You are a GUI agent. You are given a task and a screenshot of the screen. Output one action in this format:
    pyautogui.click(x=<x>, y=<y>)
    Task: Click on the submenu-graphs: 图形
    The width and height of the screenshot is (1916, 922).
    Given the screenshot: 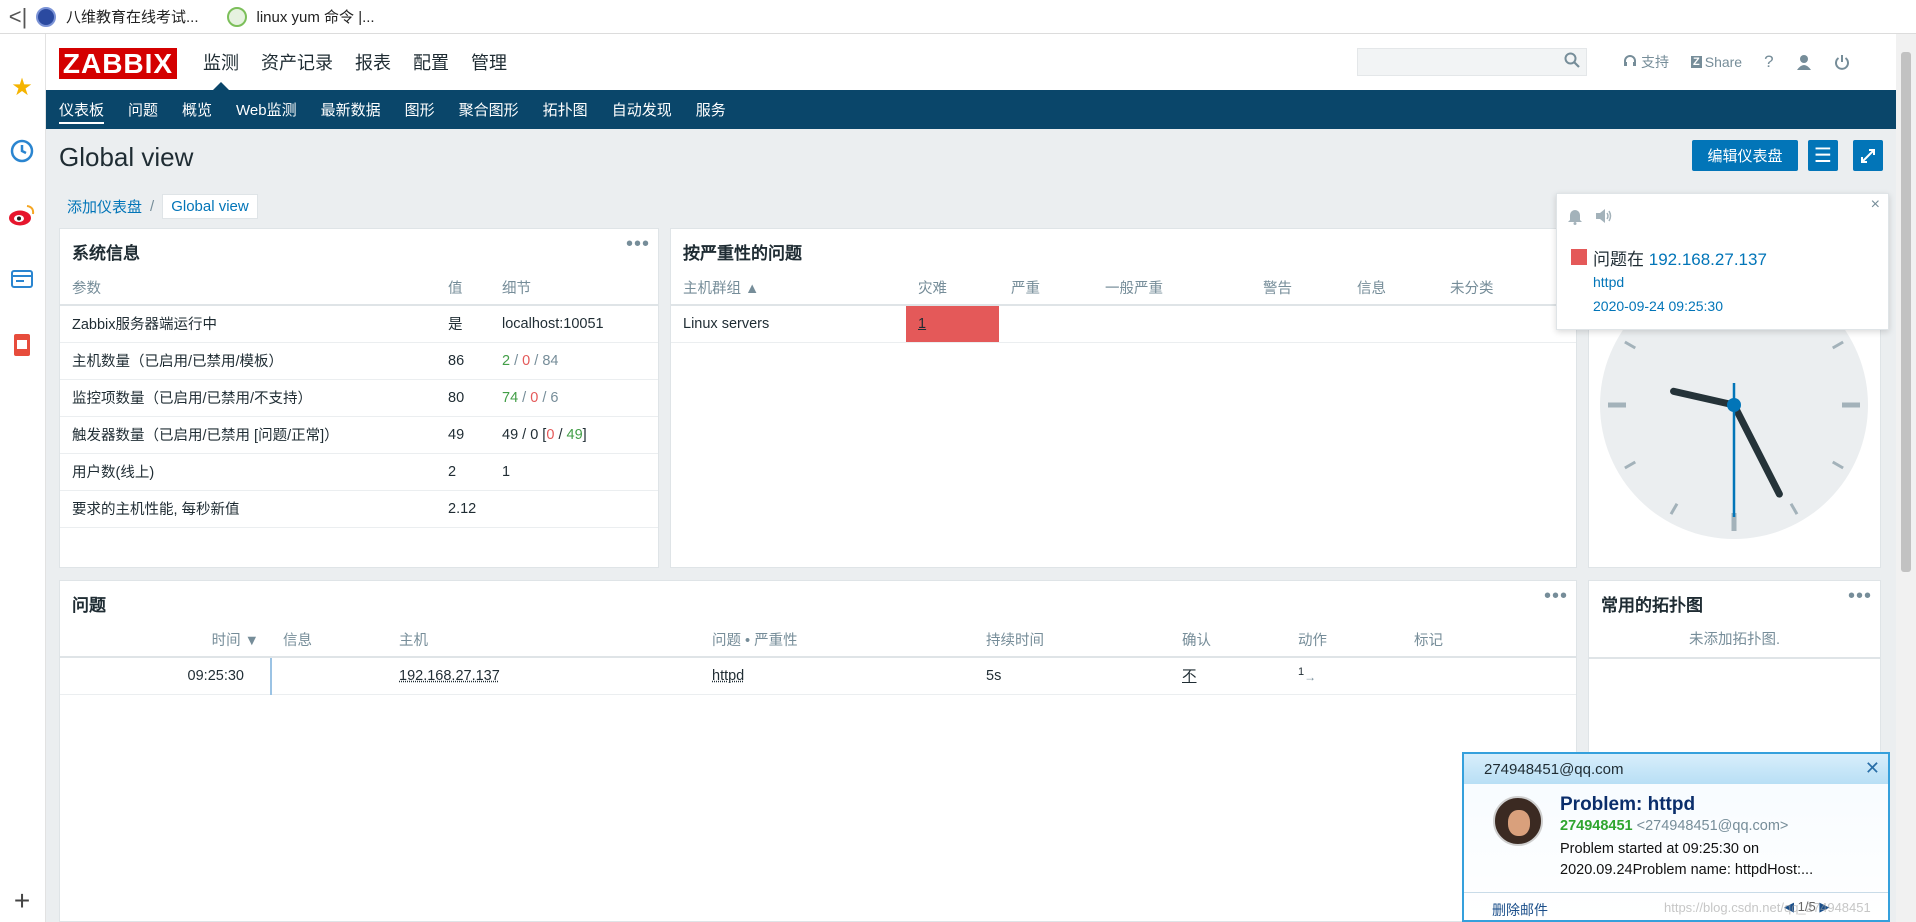 What is the action you would take?
    pyautogui.click(x=420, y=109)
    